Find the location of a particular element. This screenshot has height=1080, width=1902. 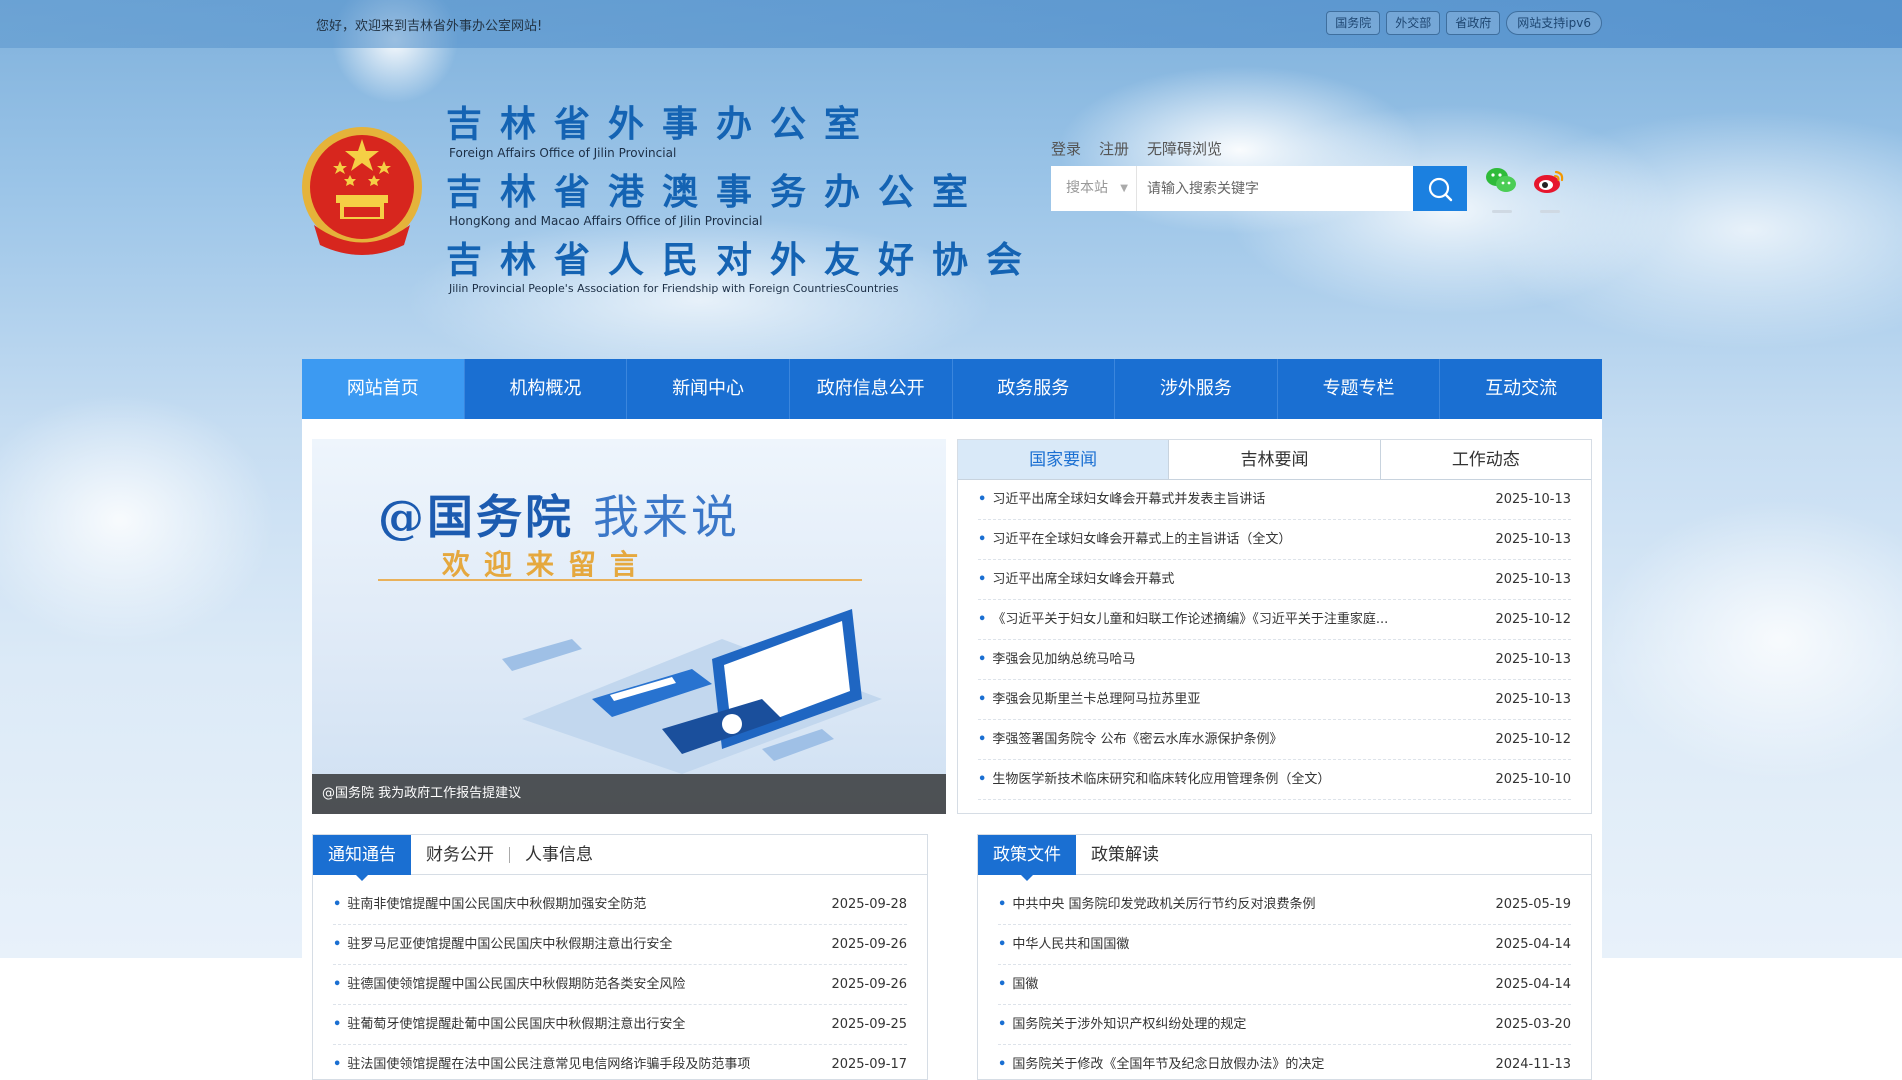

notice-date: 2025-09-17 is located at coordinates (869, 1064).